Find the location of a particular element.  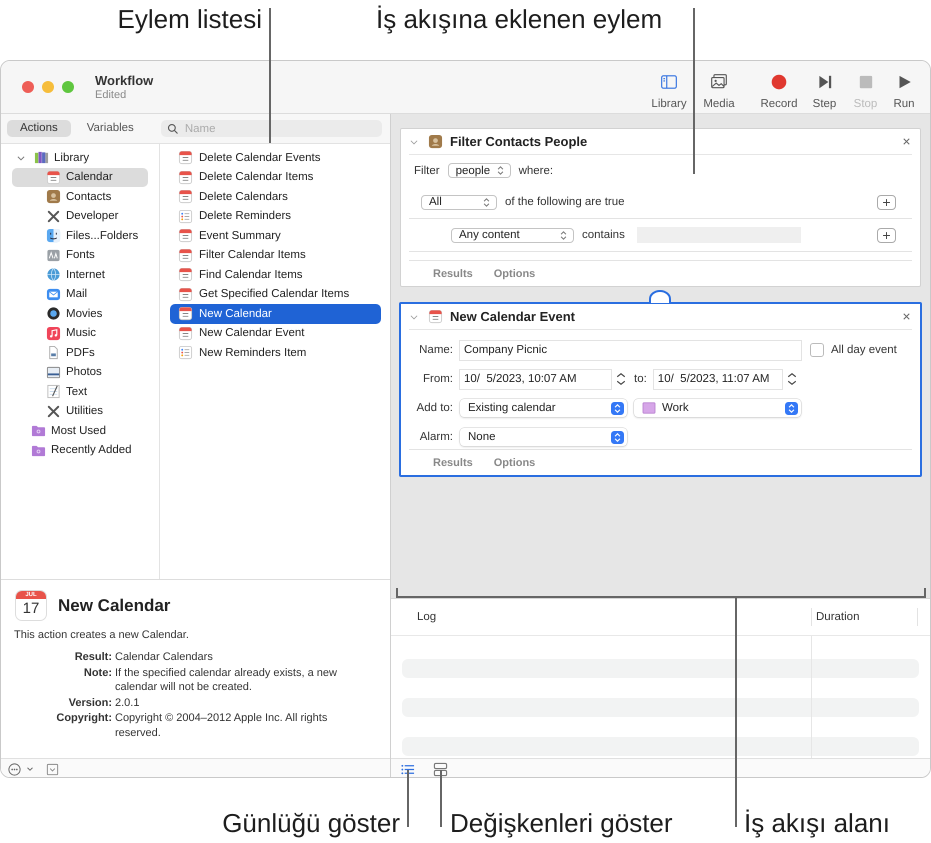

image-stack-icon is located at coordinates (53, 372).